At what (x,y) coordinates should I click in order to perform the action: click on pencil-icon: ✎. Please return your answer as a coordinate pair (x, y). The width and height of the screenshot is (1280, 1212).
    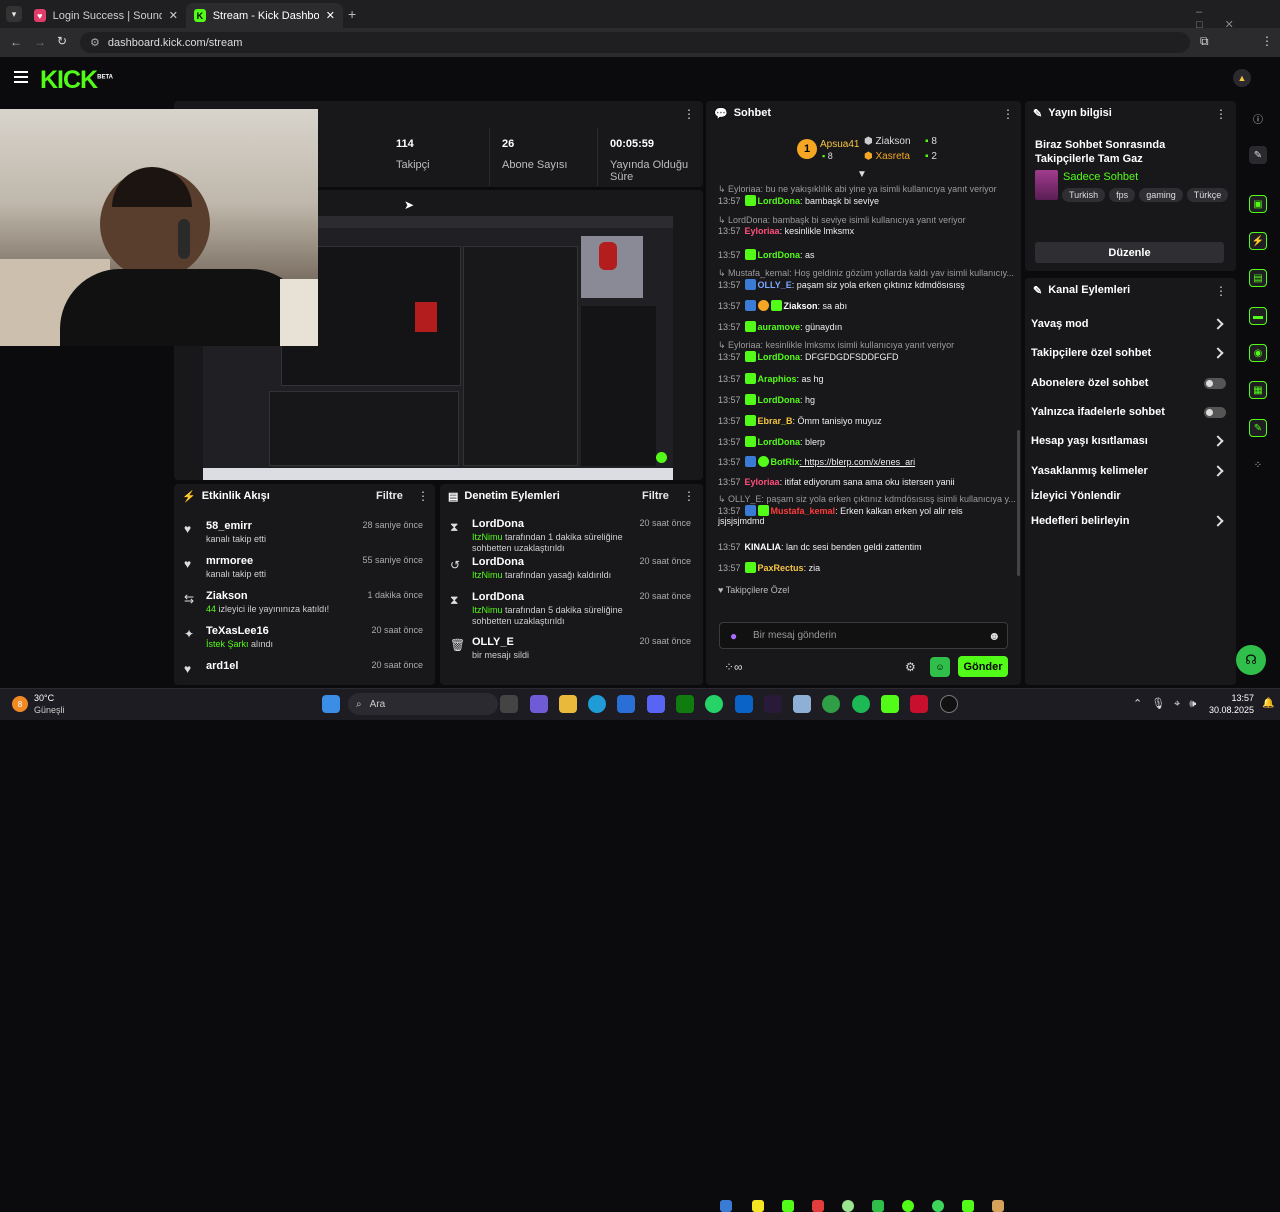
    Looking at the image, I should click on (1258, 155).